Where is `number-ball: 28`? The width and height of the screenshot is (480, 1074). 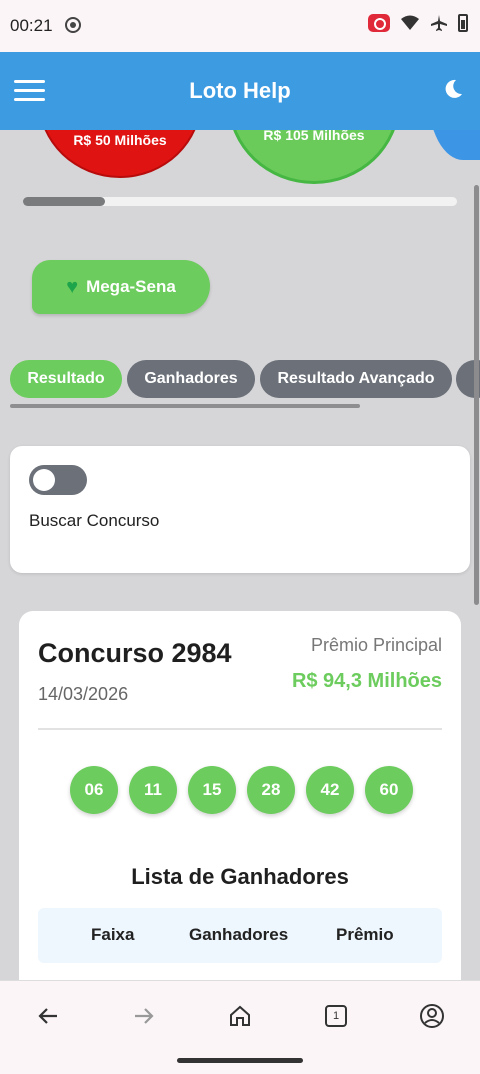
number-ball: 28 is located at coordinates (271, 790).